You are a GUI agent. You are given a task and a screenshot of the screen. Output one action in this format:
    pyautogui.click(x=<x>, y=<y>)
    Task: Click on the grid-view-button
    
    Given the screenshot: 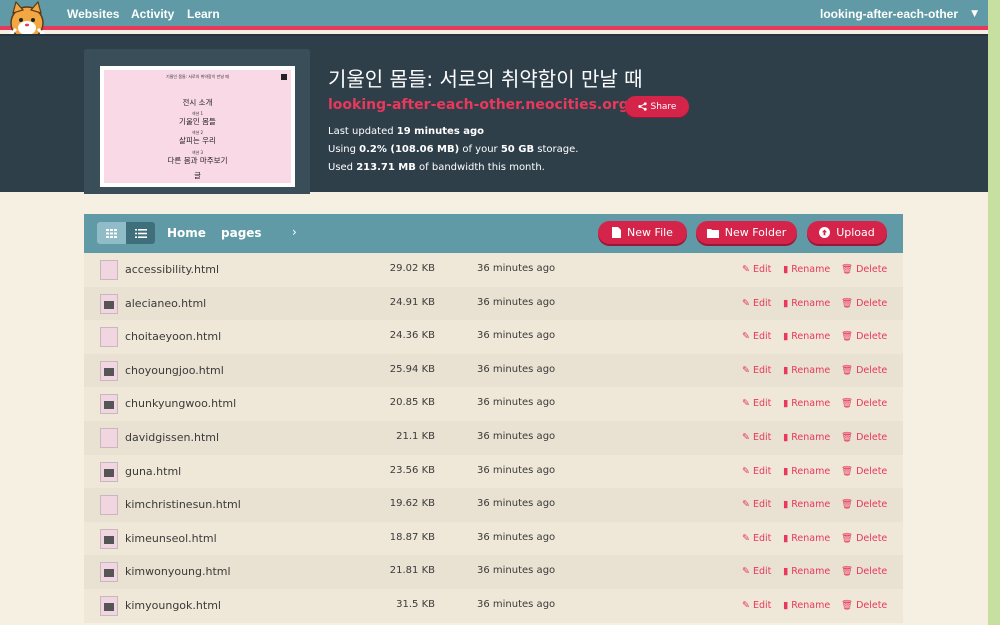 What is the action you would take?
    pyautogui.click(x=111, y=233)
    